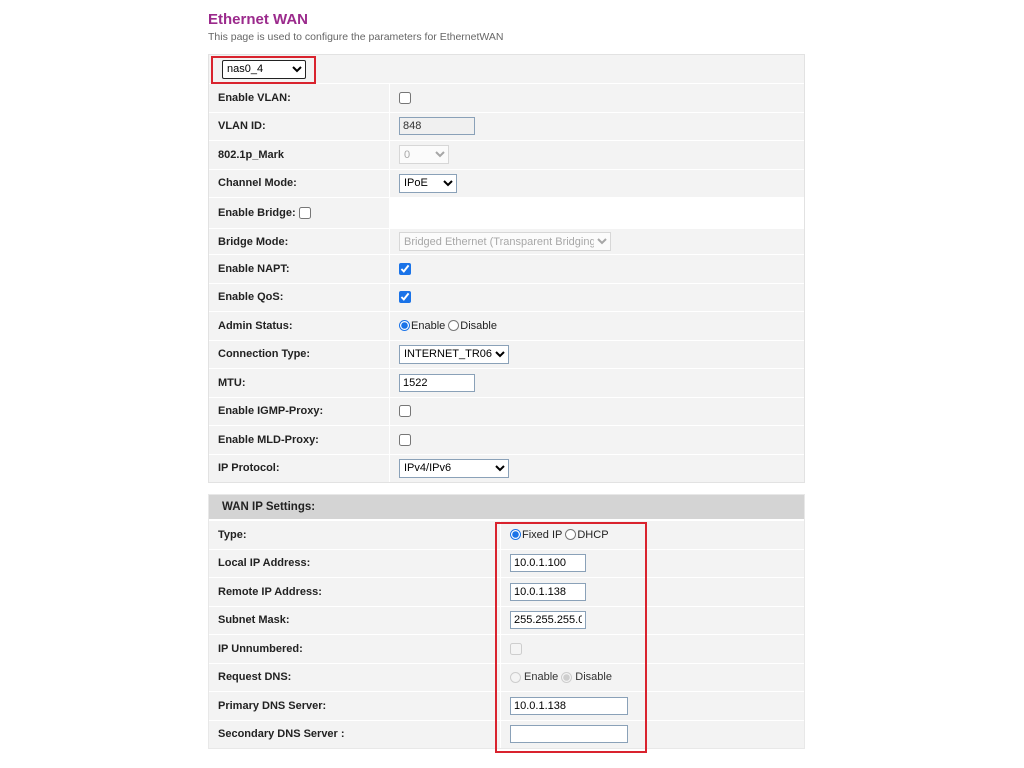 The height and width of the screenshot is (768, 1024). What do you see at coordinates (571, 637) in the screenshot?
I see `ip-settings-highlight-box` at bounding box center [571, 637].